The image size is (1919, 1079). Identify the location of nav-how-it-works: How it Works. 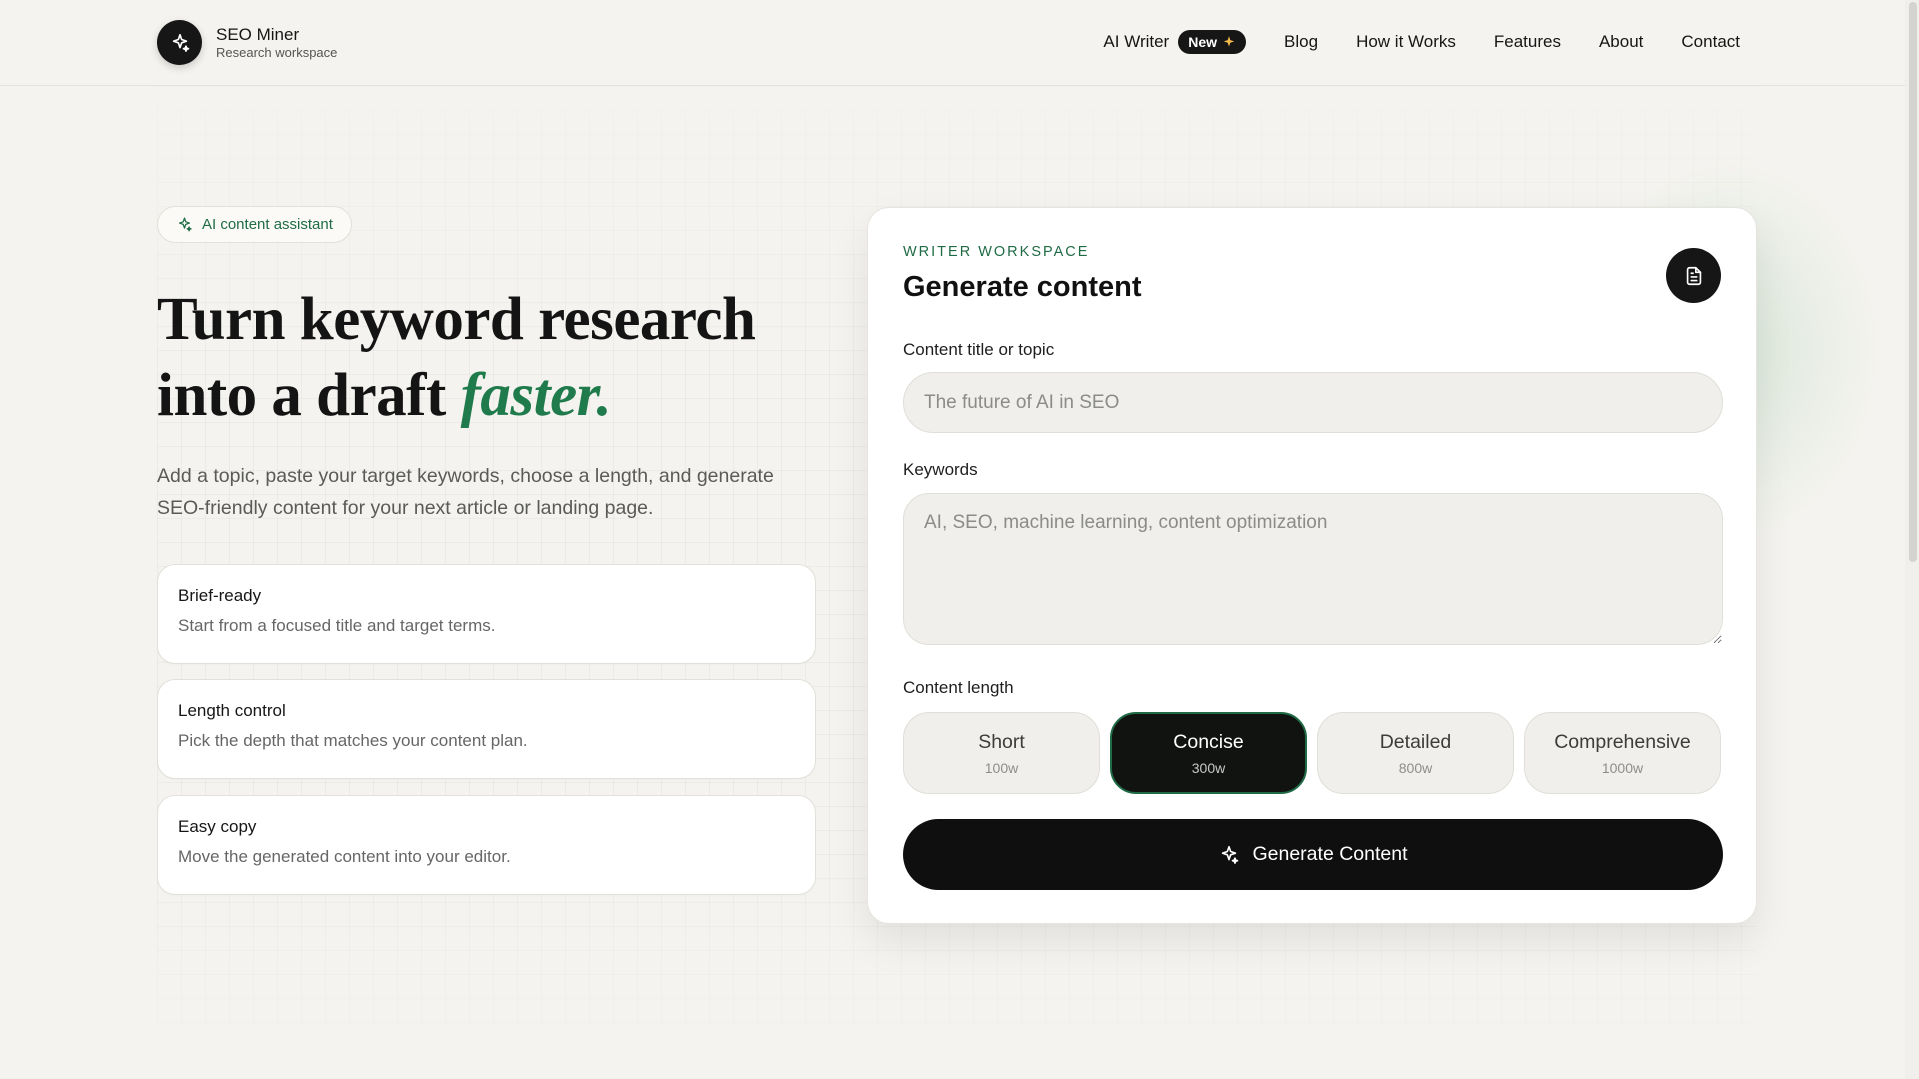
(1406, 42).